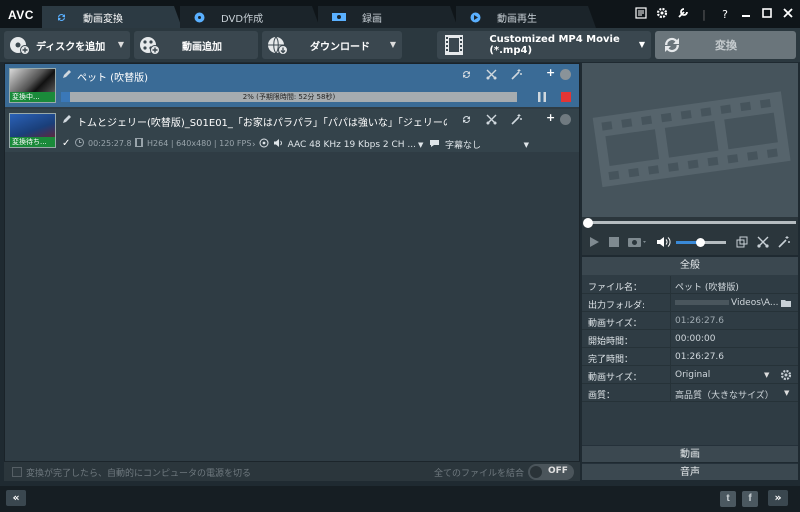 Image resolution: width=800 pixels, height=512 pixels. Describe the element at coordinates (196, 45) in the screenshot. I see `add-video-button: 動画追加` at that location.